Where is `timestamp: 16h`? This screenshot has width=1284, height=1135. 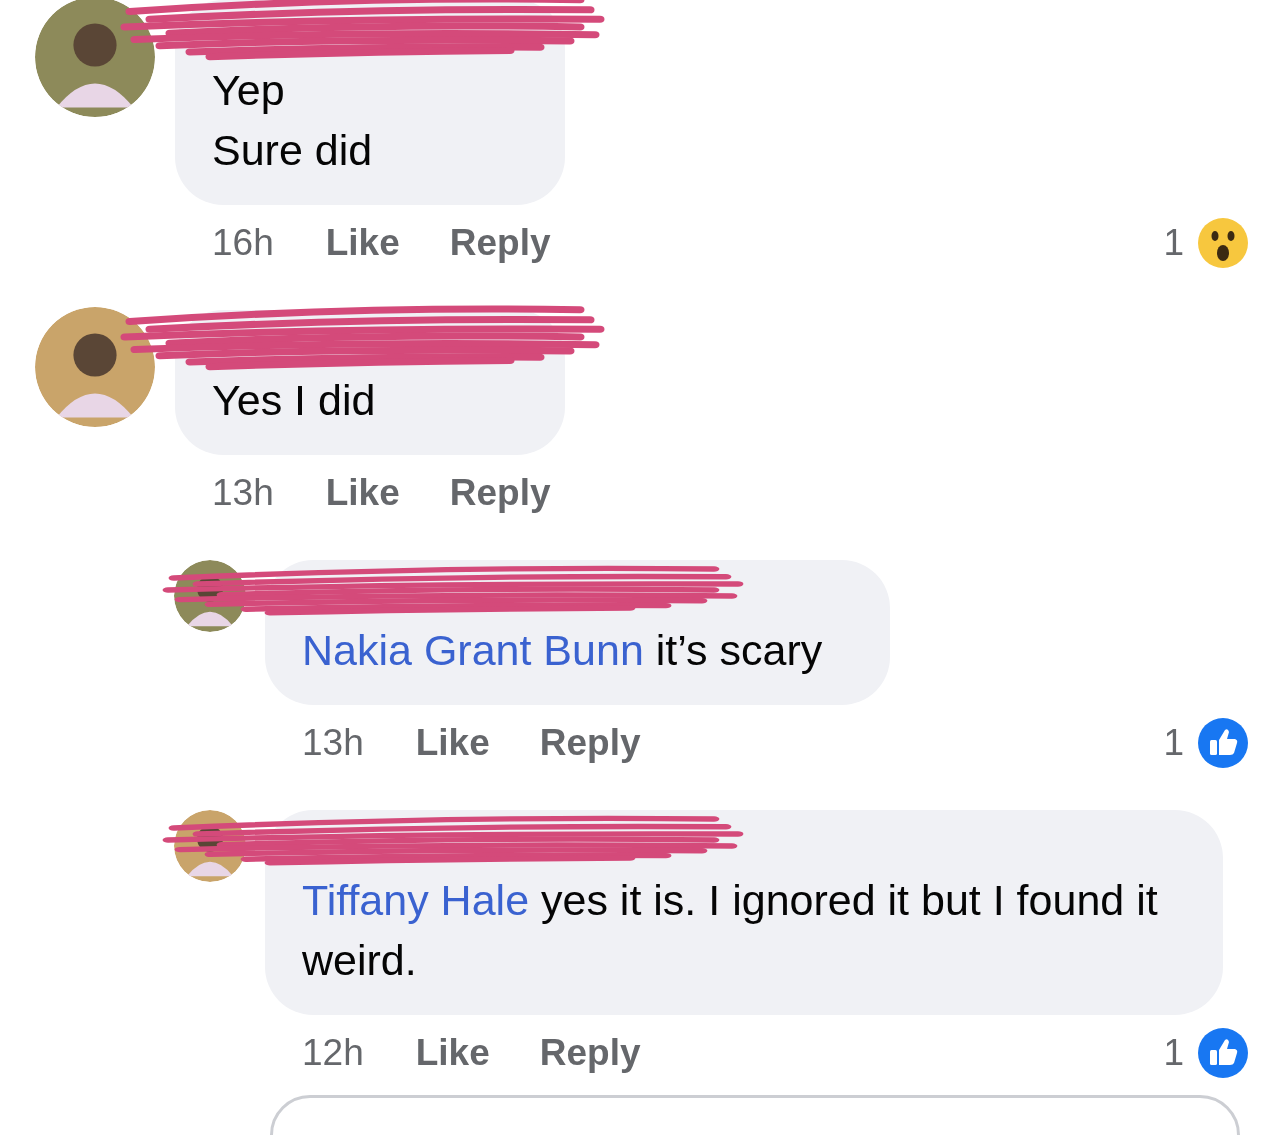 timestamp: 16h is located at coordinates (243, 242).